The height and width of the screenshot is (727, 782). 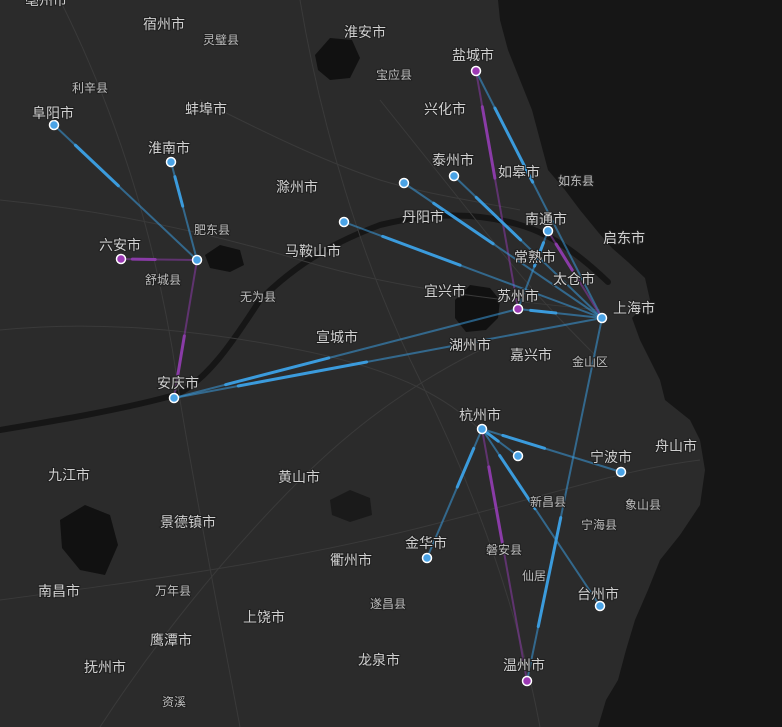 I want to click on node-huainan, so click(x=171, y=162).